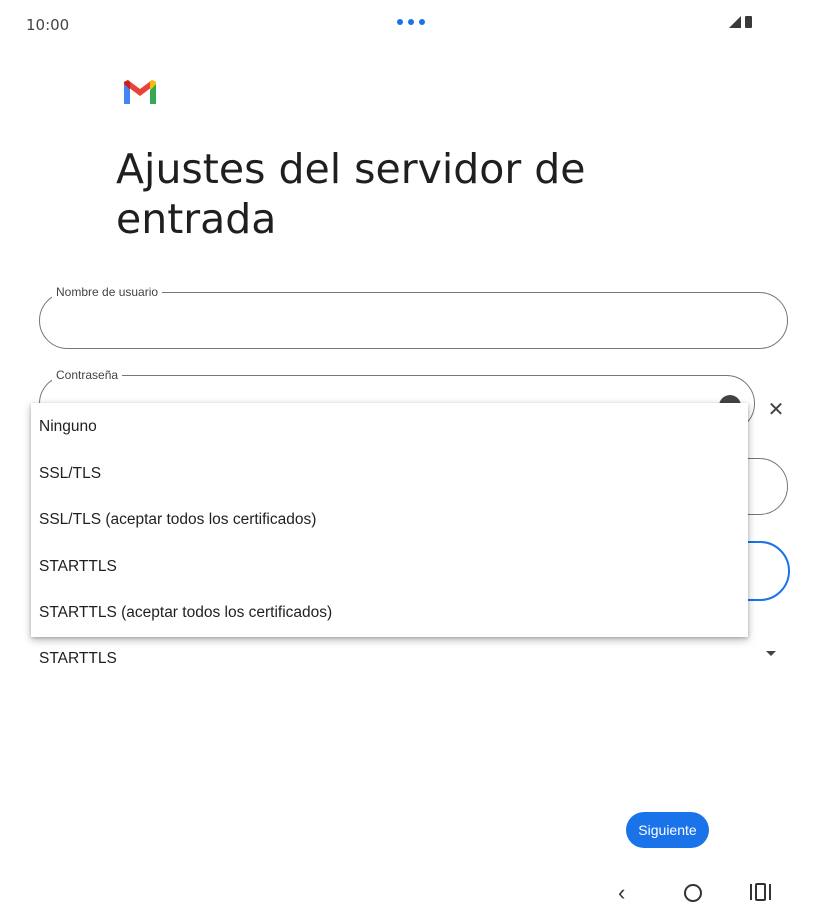  Describe the element at coordinates (68, 427) in the screenshot. I see `menu-item-ninguno: Ninguno` at that location.